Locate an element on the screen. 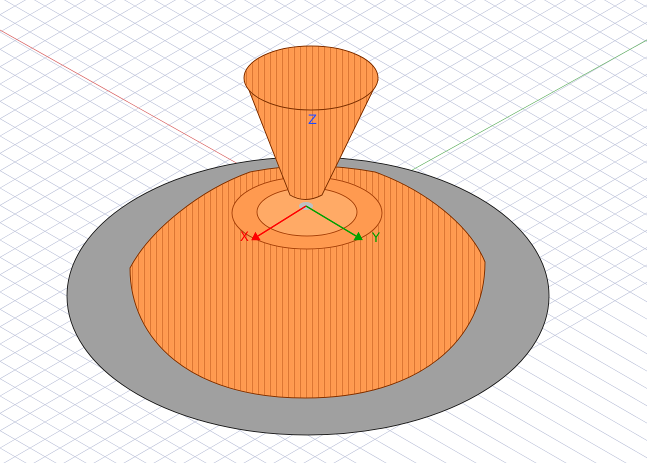  axis-label: X is located at coordinates (244, 237).